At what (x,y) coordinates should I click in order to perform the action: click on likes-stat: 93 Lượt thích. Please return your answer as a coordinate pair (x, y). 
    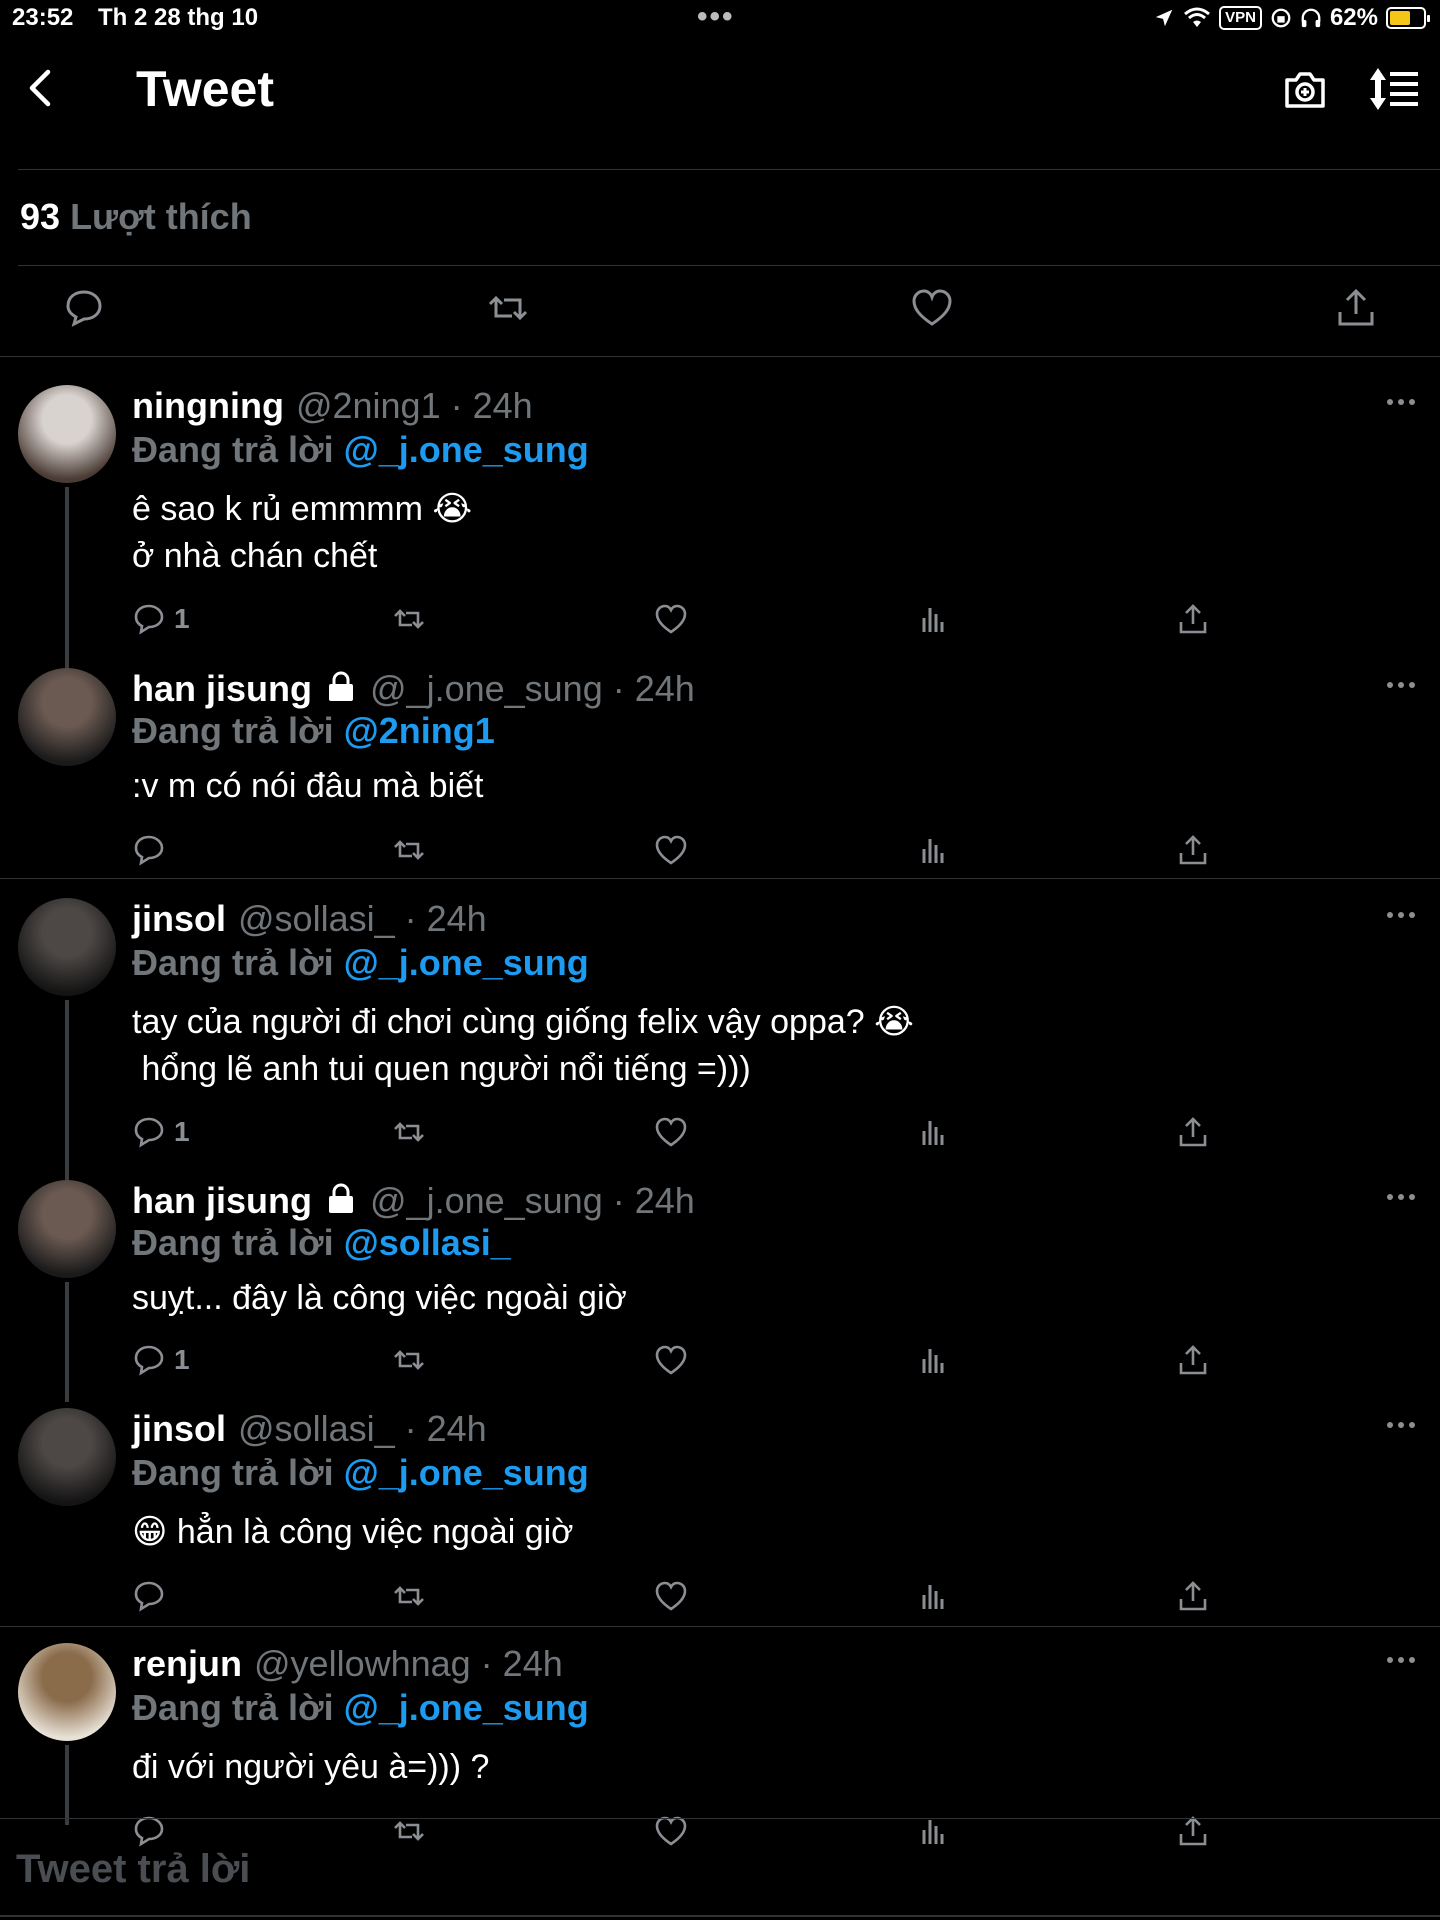
    Looking at the image, I should click on (136, 217).